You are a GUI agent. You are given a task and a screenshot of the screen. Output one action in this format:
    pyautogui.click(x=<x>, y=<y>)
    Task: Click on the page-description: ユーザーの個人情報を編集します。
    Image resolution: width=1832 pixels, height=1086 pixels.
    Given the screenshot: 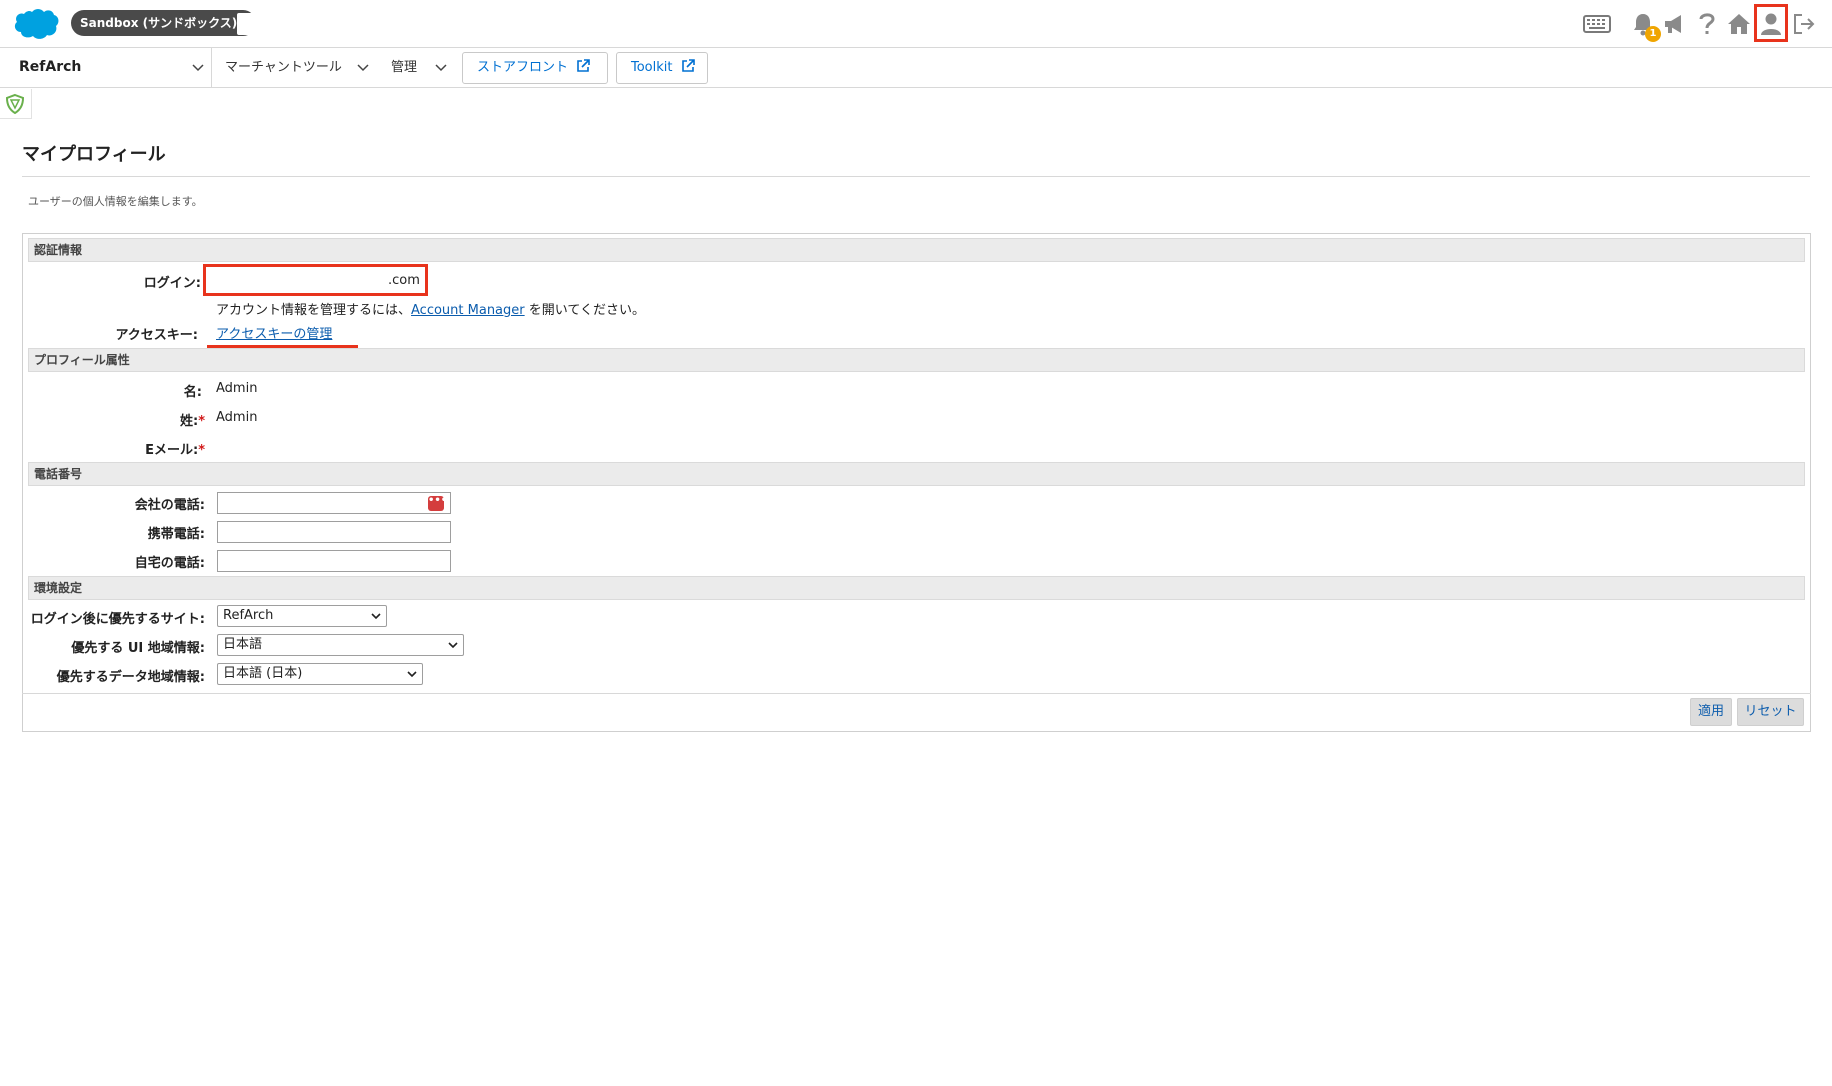 What is the action you would take?
    pyautogui.click(x=115, y=201)
    